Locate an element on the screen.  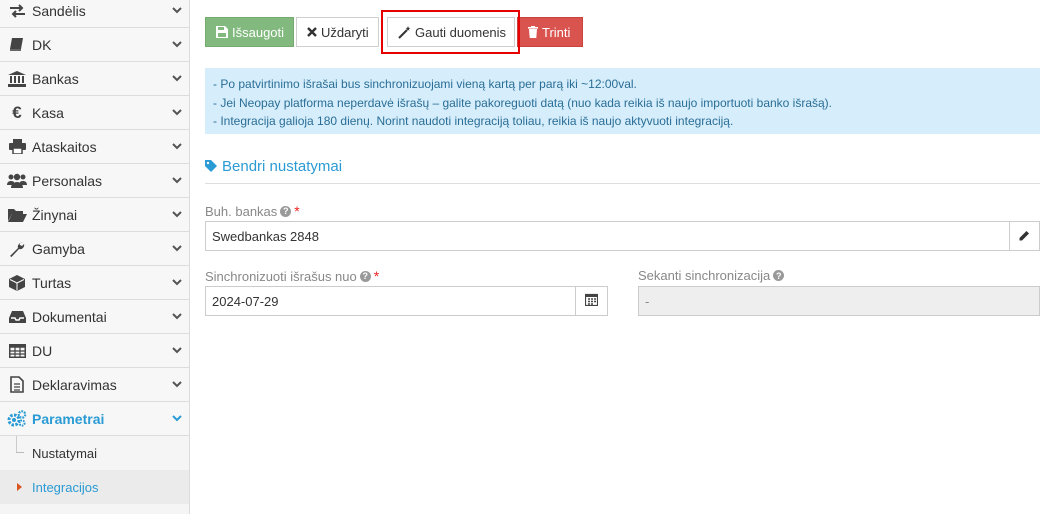
wrench-icon is located at coordinates (17, 249).